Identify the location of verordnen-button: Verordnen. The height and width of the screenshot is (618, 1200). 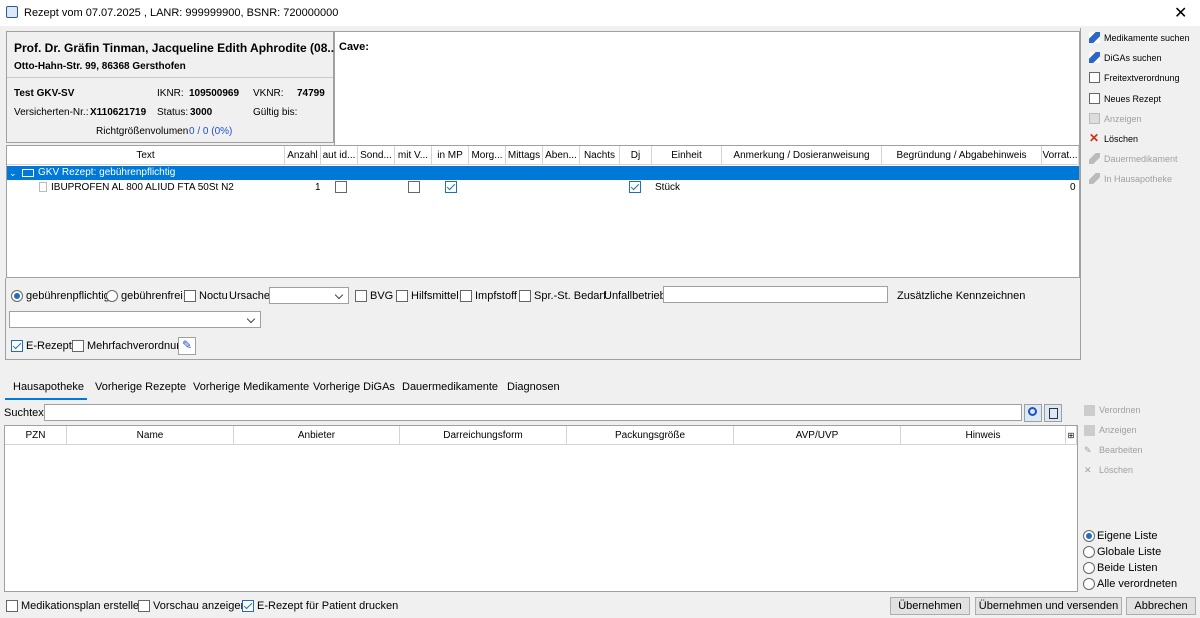
(1112, 410).